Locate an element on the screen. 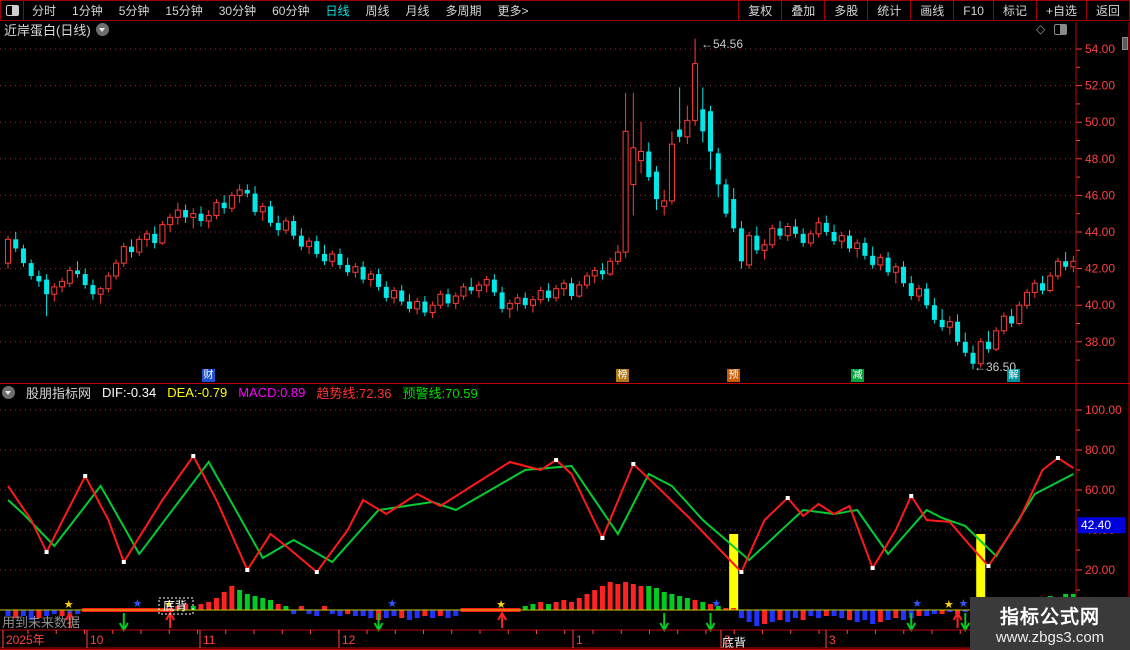  month-label: 12 is located at coordinates (349, 640).